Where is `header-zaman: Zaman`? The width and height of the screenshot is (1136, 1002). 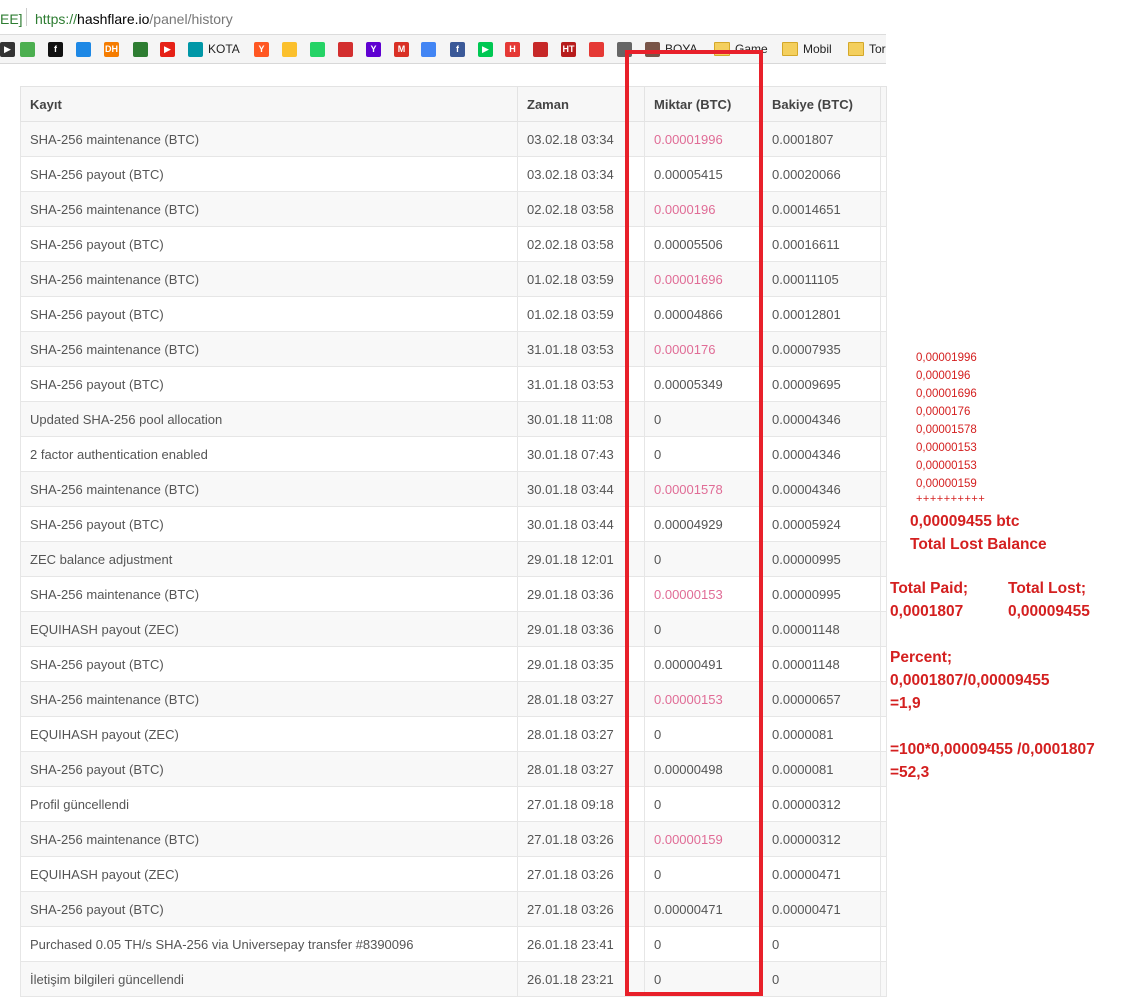
header-zaman: Zaman is located at coordinates (581, 104).